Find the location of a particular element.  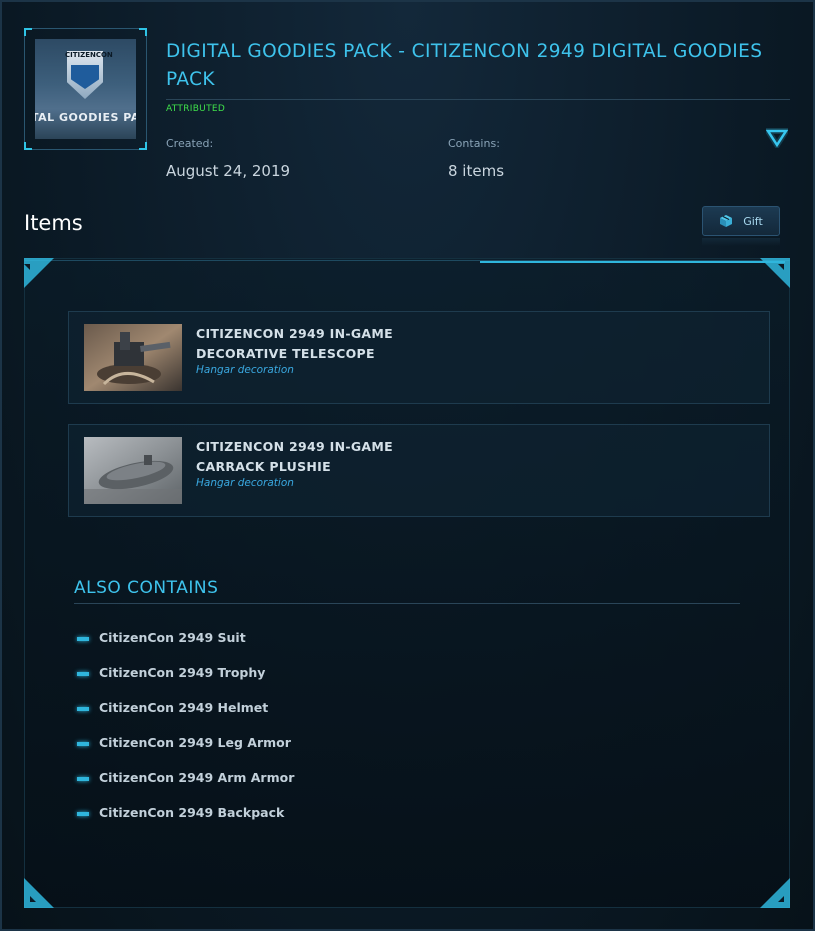

carrack-plushie-image is located at coordinates (133, 470).